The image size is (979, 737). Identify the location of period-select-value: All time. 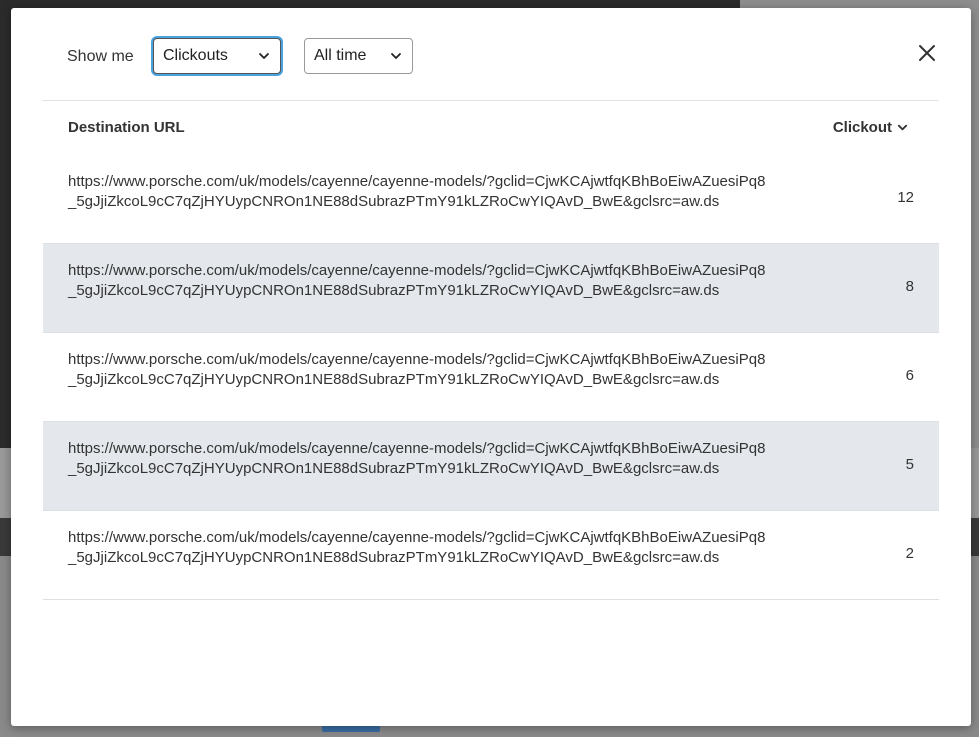
(340, 55).